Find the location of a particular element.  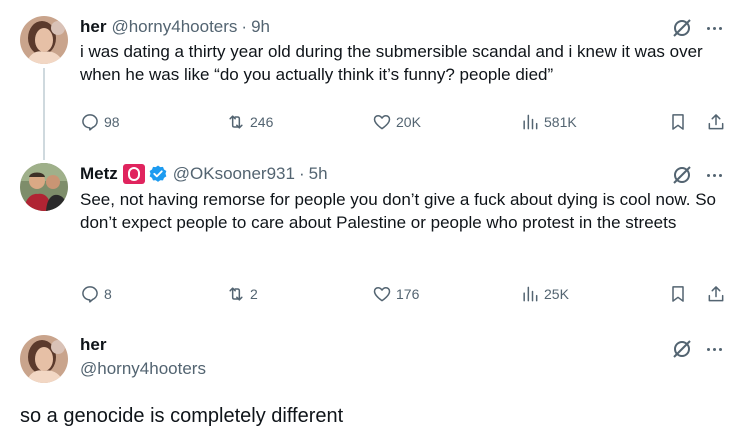

like-count: 176 is located at coordinates (408, 294).